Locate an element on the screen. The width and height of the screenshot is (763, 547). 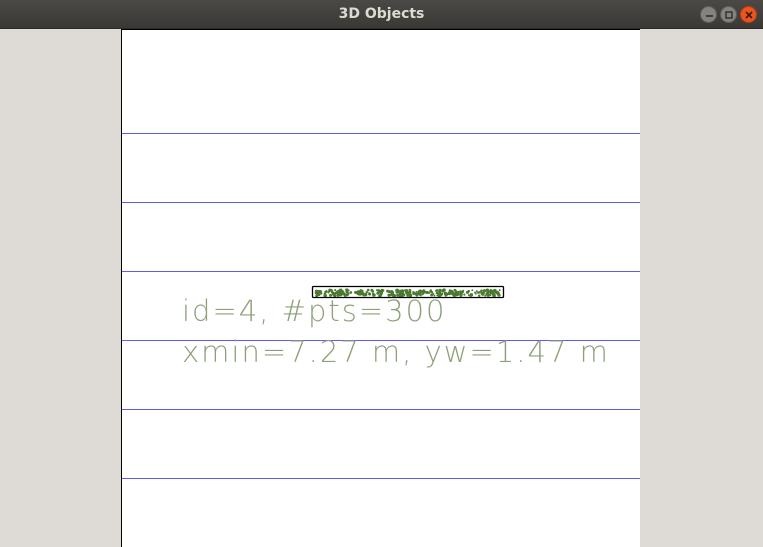
window-title: 3D Objects is located at coordinates (381, 14).